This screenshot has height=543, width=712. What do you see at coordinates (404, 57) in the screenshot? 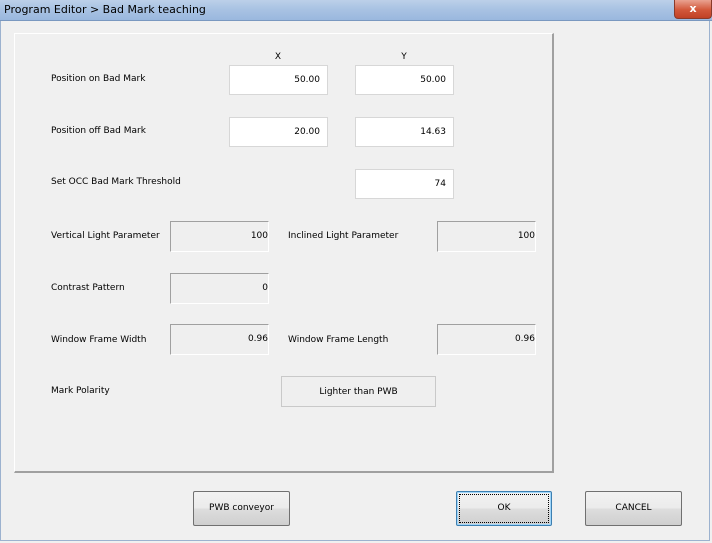
I see `column-header-y: Y` at bounding box center [404, 57].